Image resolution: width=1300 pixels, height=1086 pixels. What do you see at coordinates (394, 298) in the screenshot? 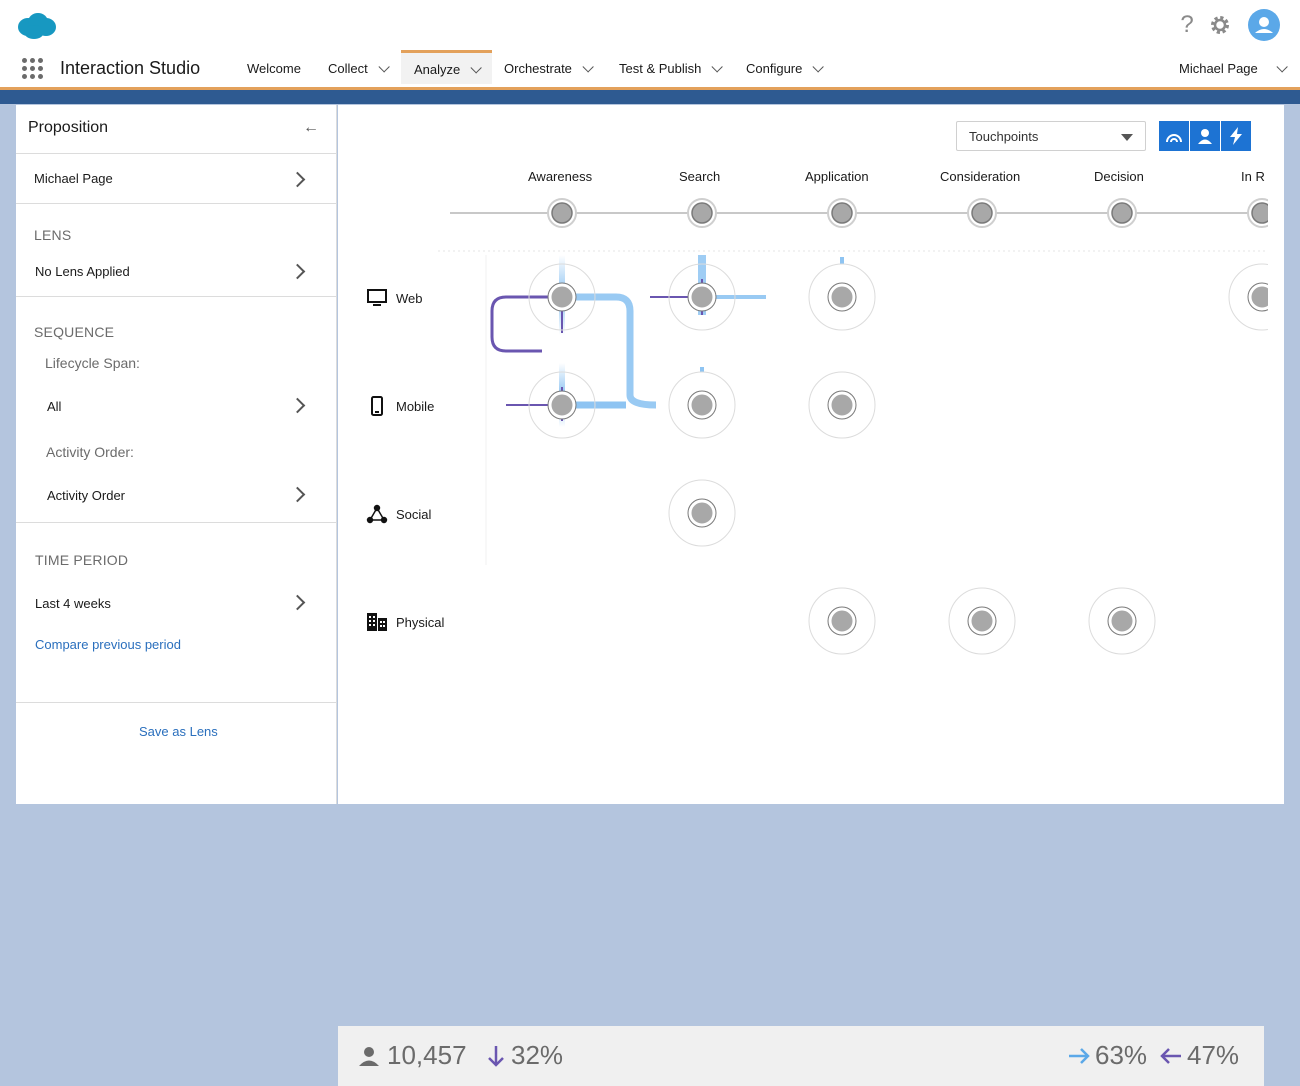
I see `channel-web: Web` at bounding box center [394, 298].